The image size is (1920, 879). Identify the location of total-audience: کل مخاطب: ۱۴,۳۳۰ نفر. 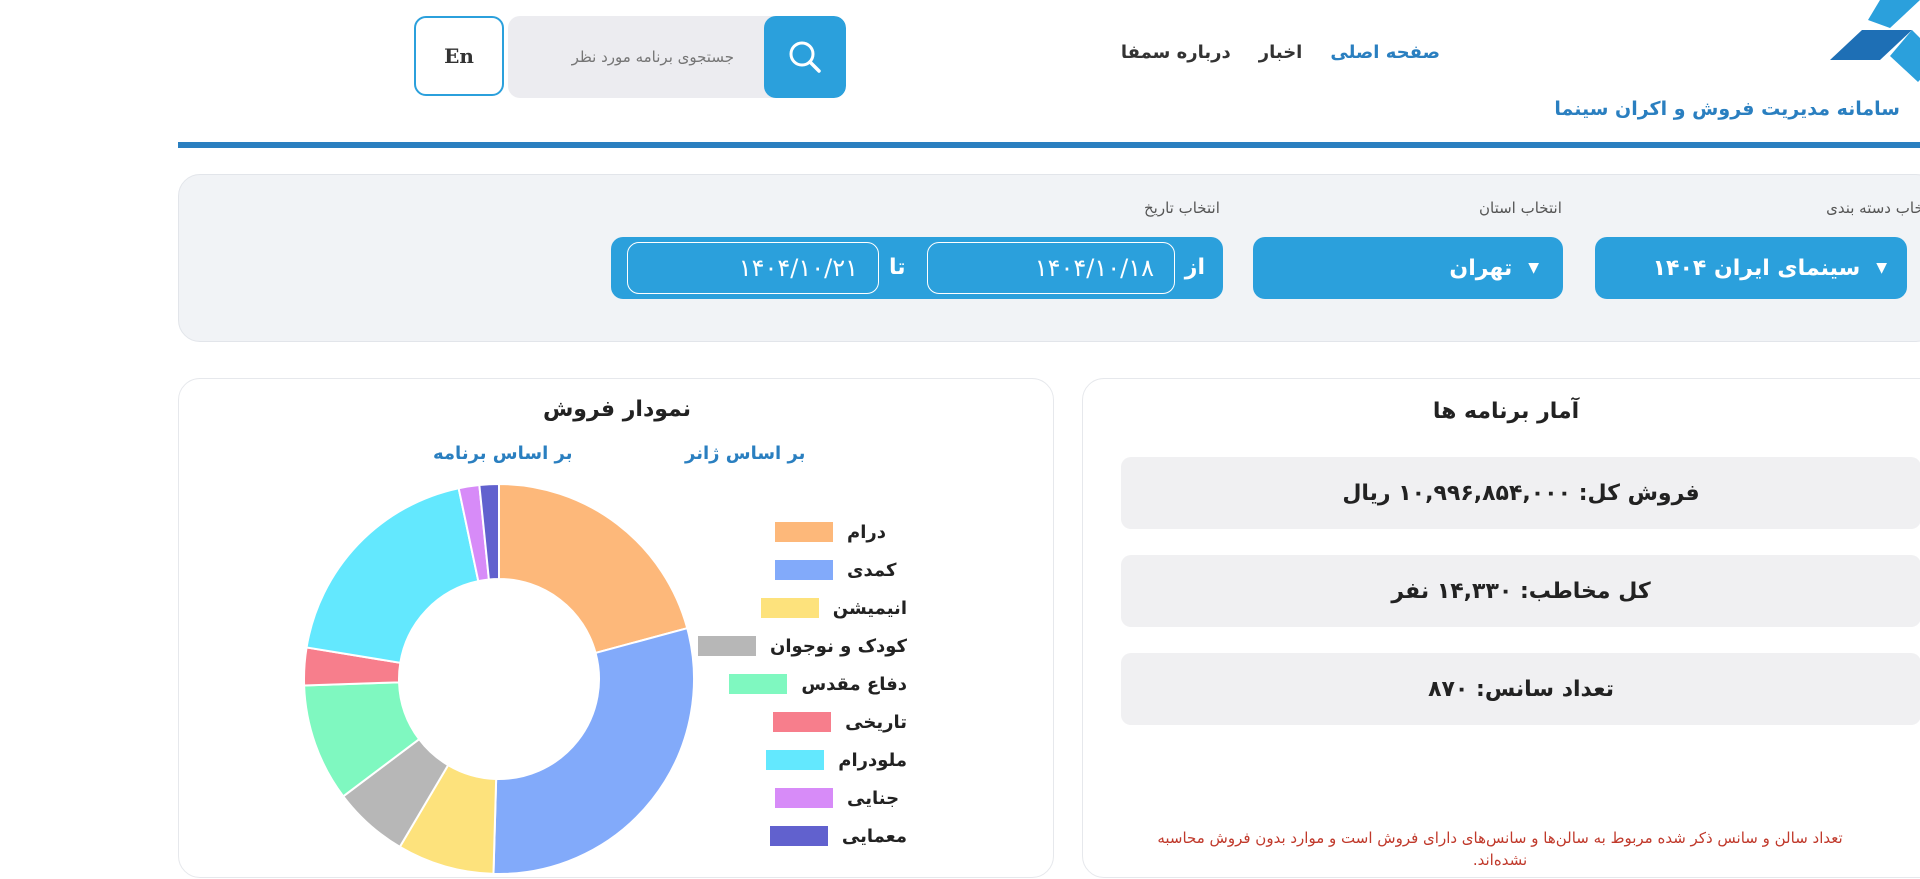
(1520, 591).